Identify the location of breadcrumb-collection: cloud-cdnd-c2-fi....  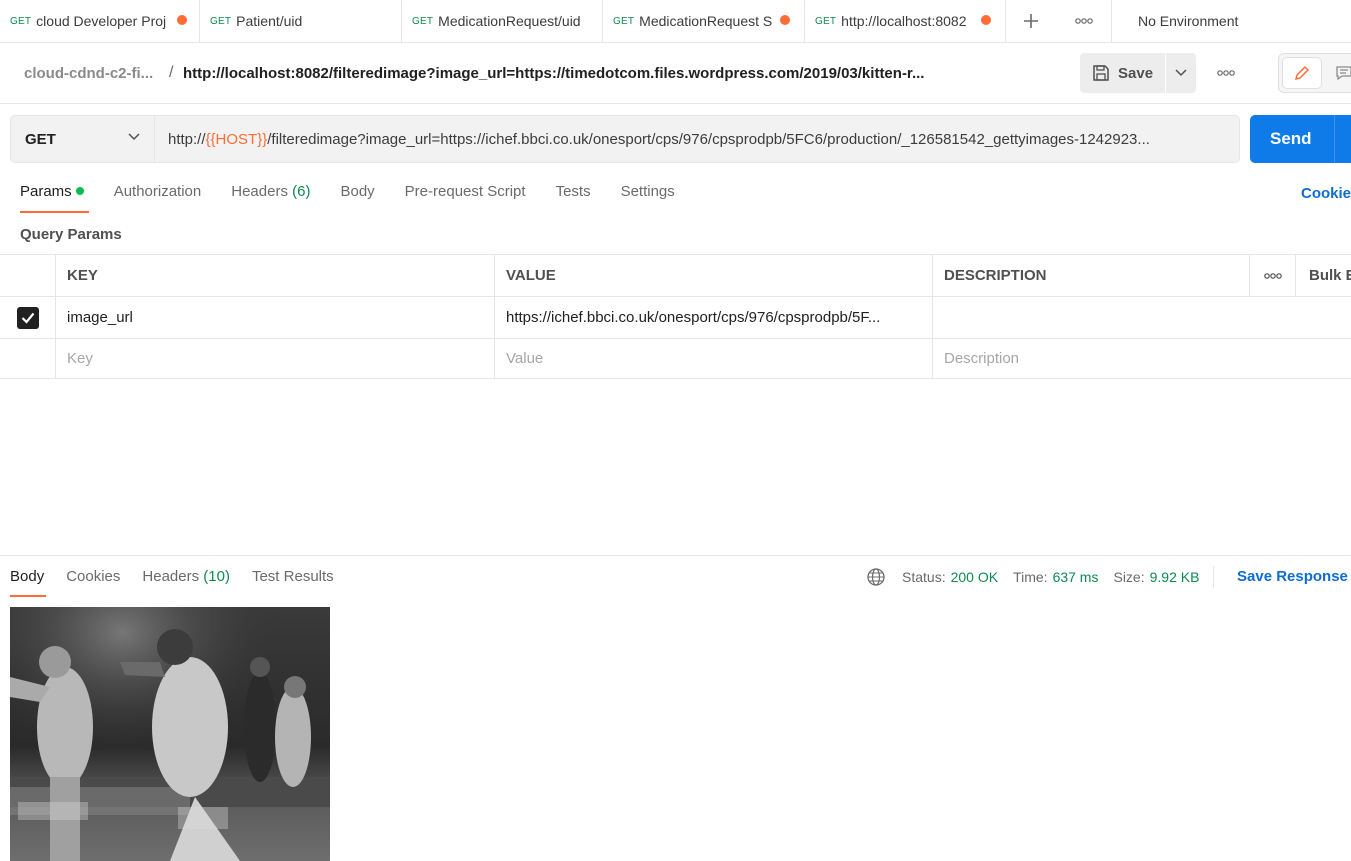
(88, 73).